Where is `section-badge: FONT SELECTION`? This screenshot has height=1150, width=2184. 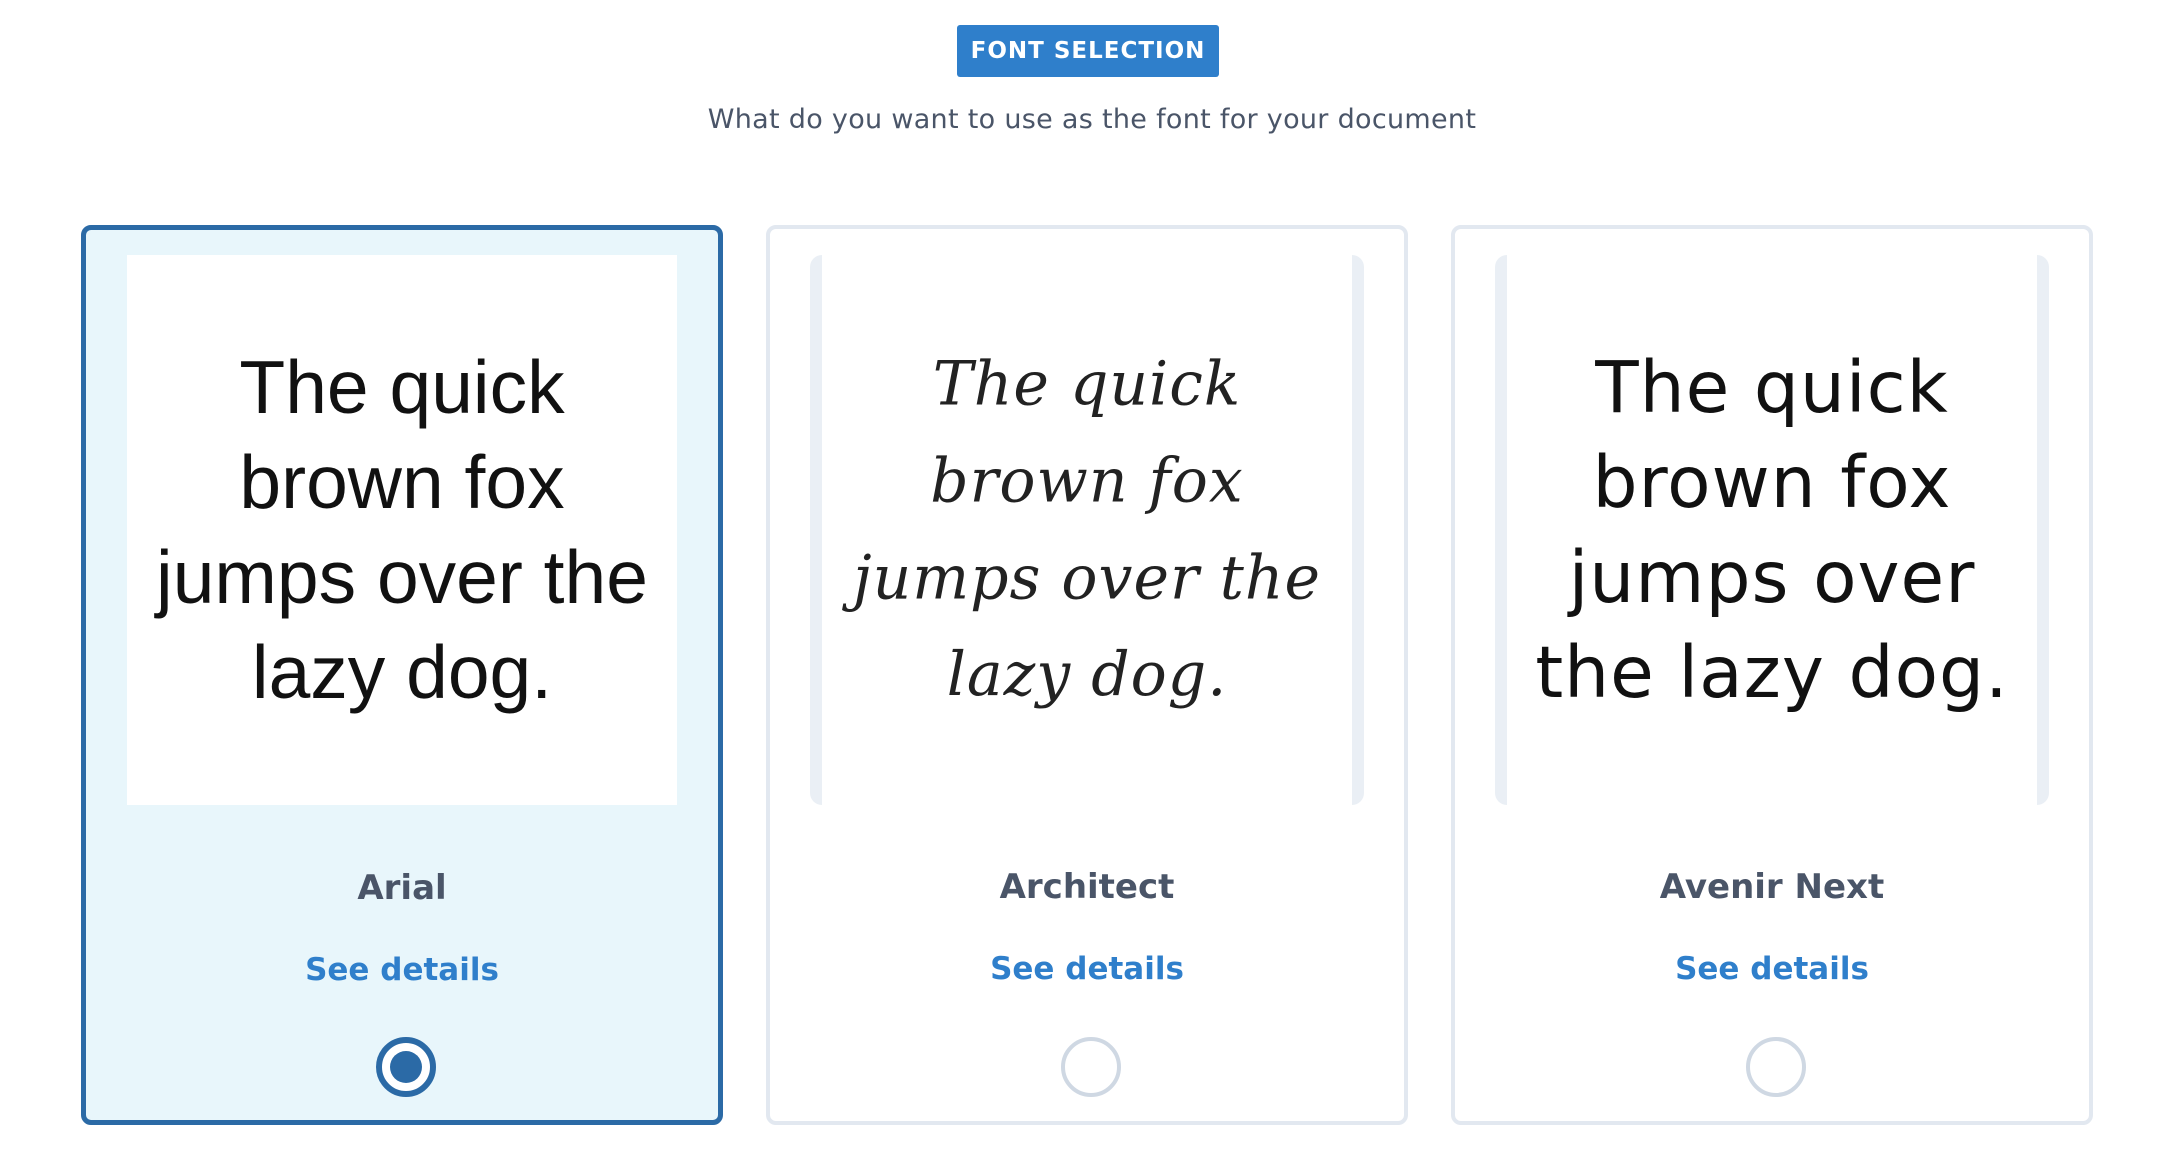 section-badge: FONT SELECTION is located at coordinates (1088, 51).